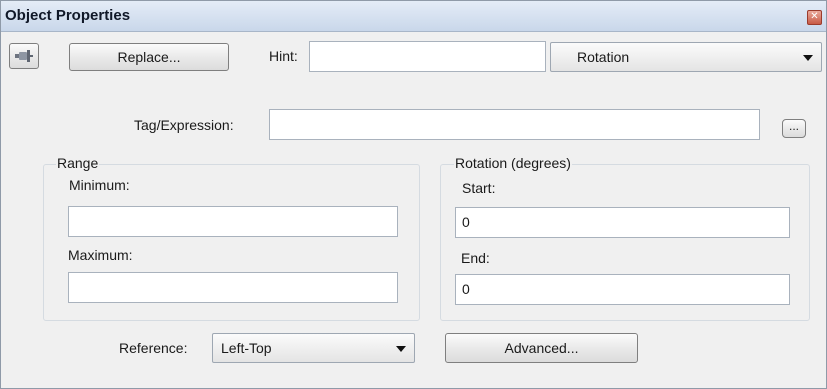 This screenshot has height=389, width=827. What do you see at coordinates (153, 348) in the screenshot?
I see `reference-label: Reference:` at bounding box center [153, 348].